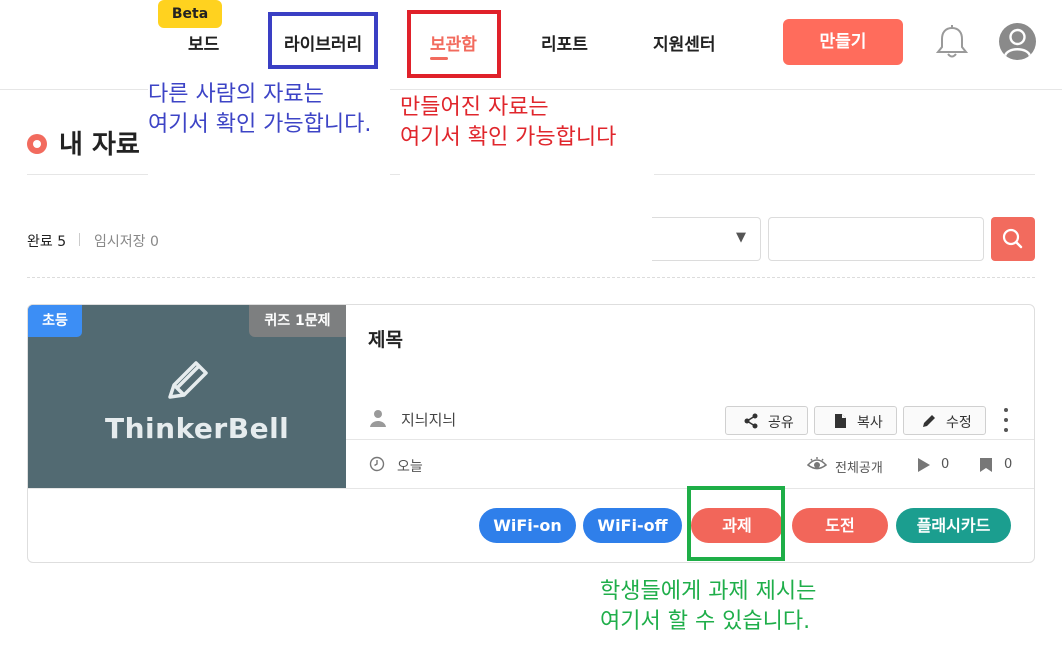 The image size is (1062, 649). Describe the element at coordinates (736, 523) in the screenshot. I see `task-highlight-box` at that location.